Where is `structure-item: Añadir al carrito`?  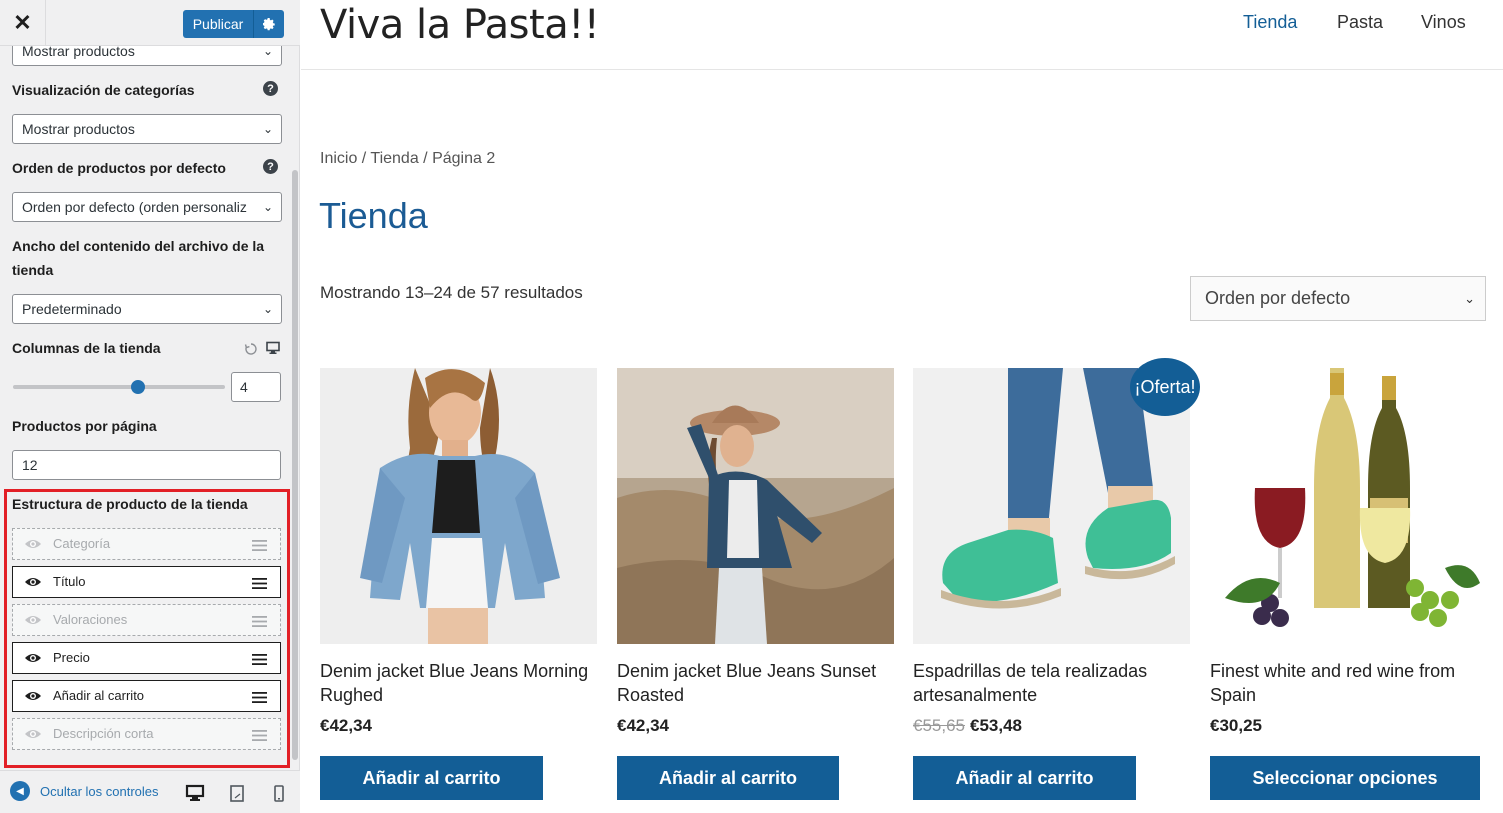 structure-item: Añadir al carrito is located at coordinates (146, 696).